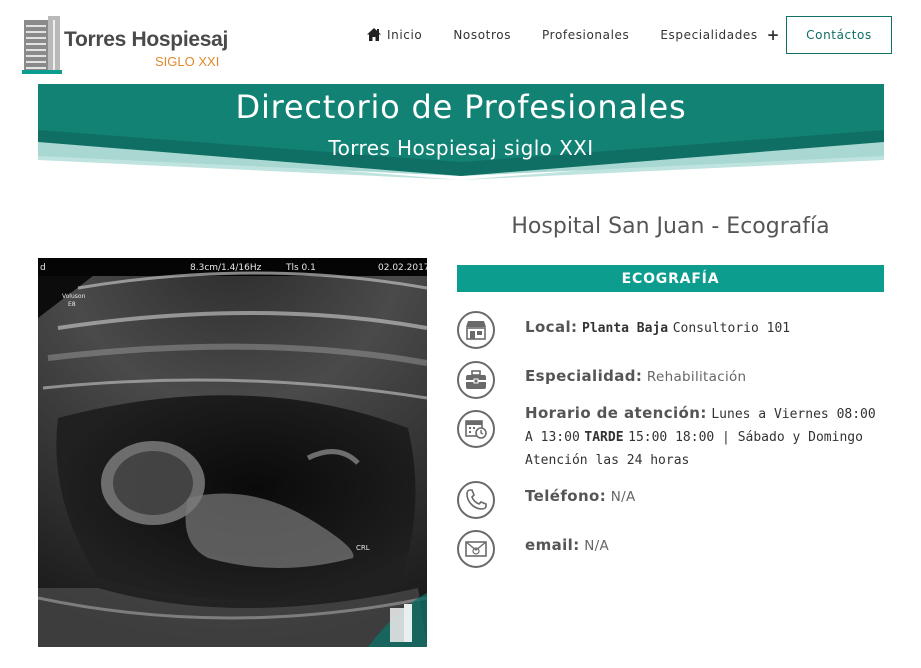 This screenshot has width=921, height=668. I want to click on us-corner: d, so click(43, 268).